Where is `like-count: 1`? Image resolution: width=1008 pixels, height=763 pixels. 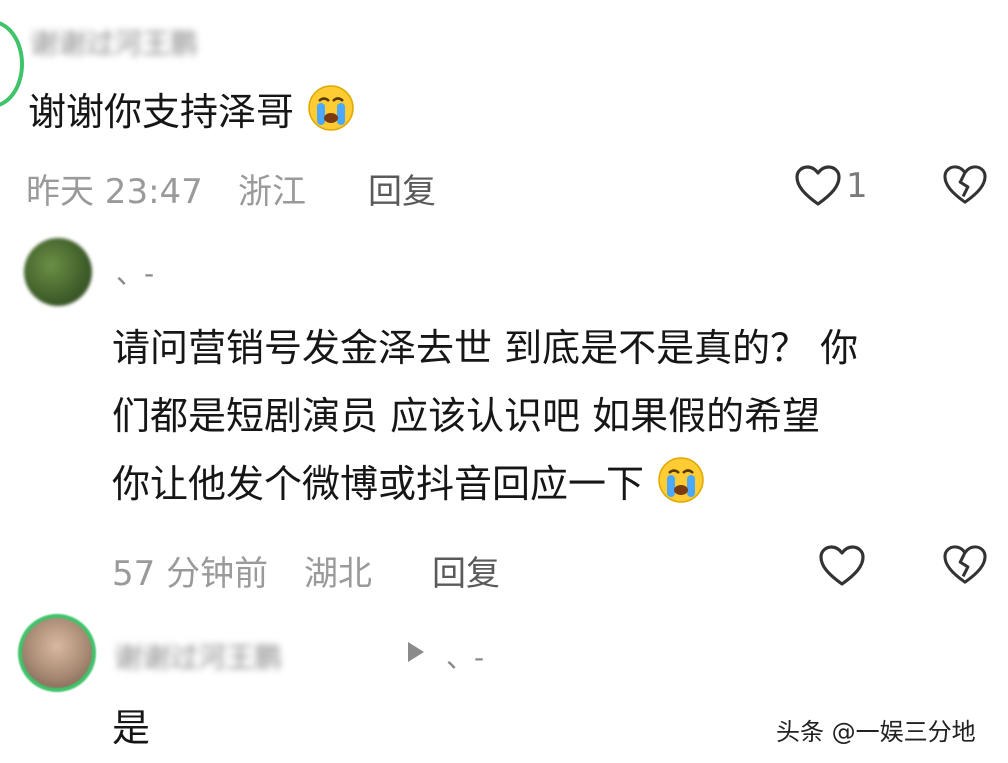
like-count: 1 is located at coordinates (857, 186).